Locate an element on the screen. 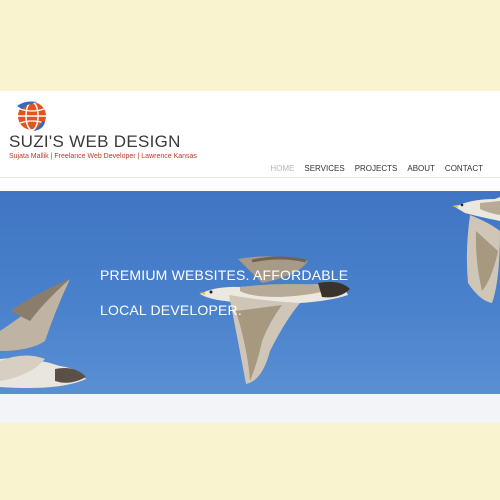  nav-home: HOME is located at coordinates (282, 168).